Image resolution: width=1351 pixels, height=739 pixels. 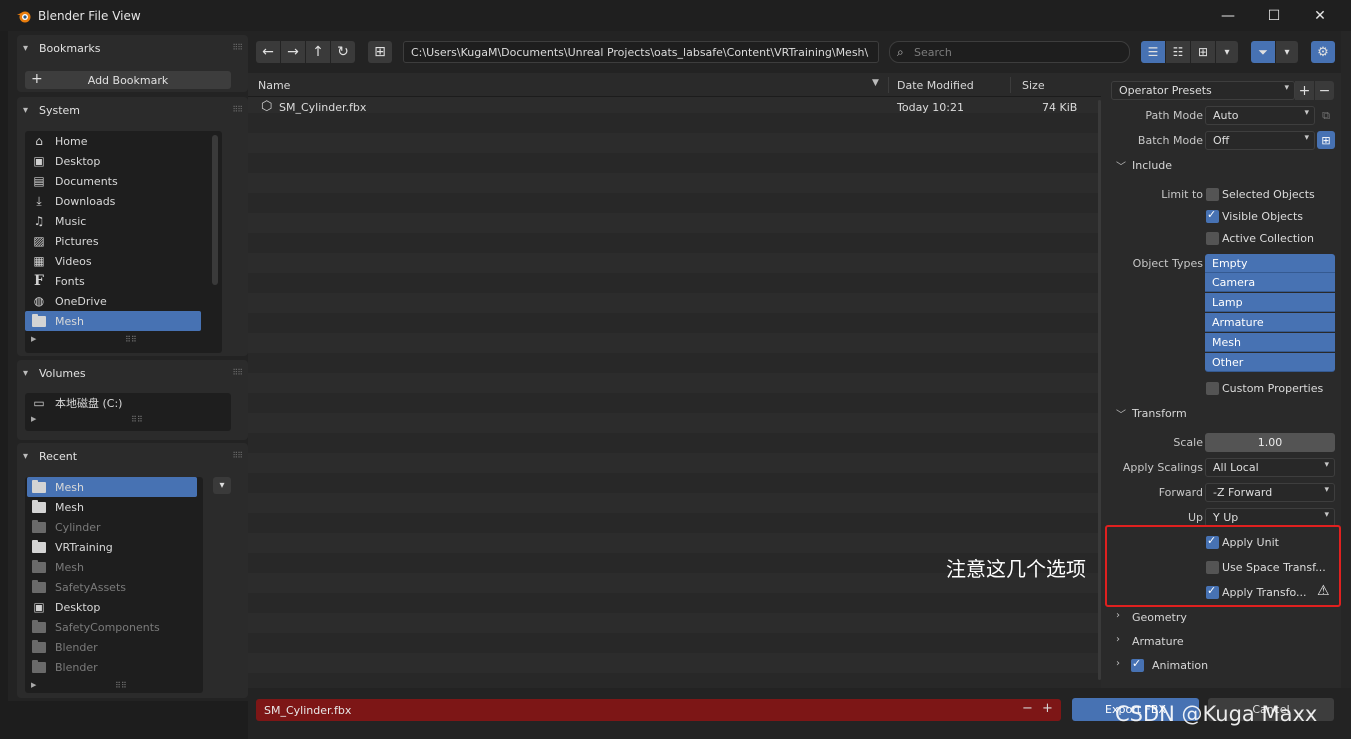 I want to click on file-row: ⬡ SM_Cylinder.fbx Today 10:21 74 KiB, so click(x=674, y=108).